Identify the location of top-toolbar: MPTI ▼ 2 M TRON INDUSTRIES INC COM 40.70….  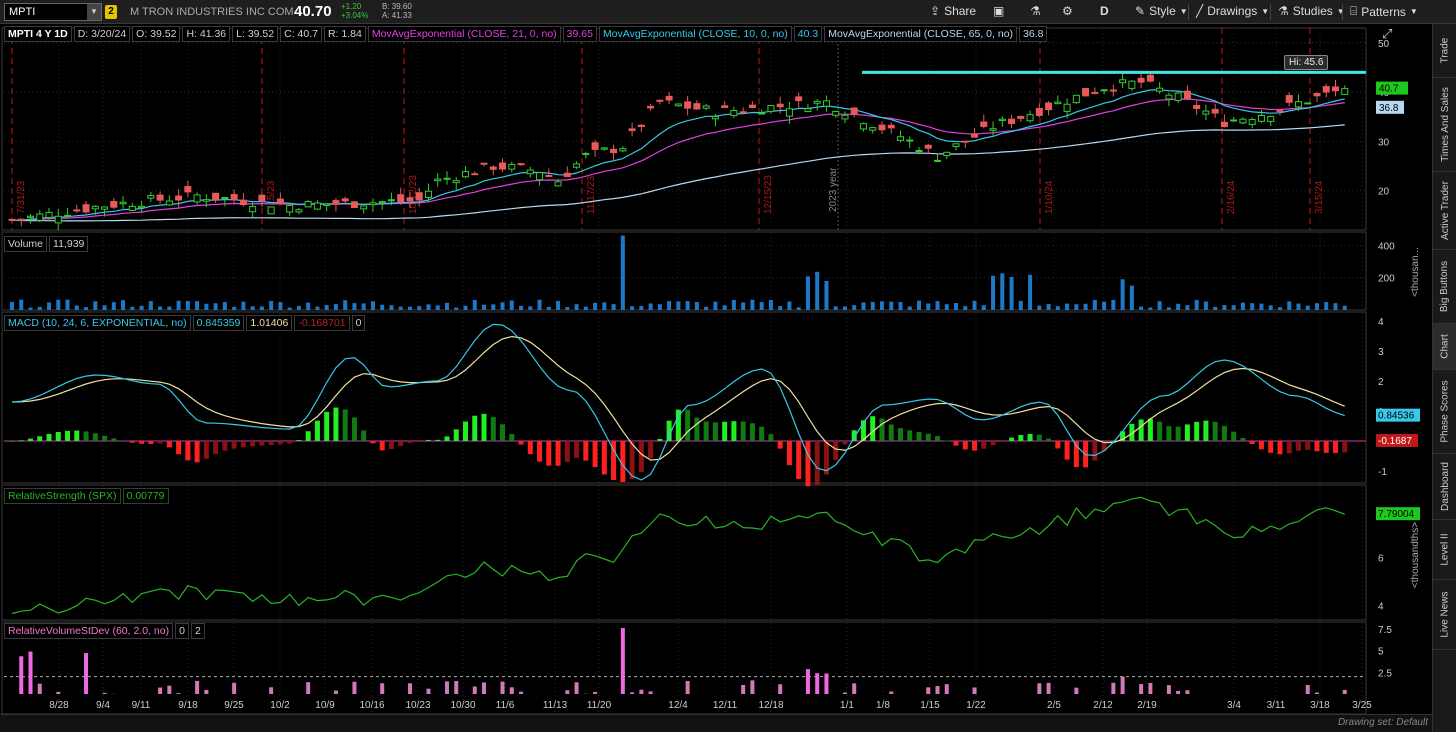
(728, 12).